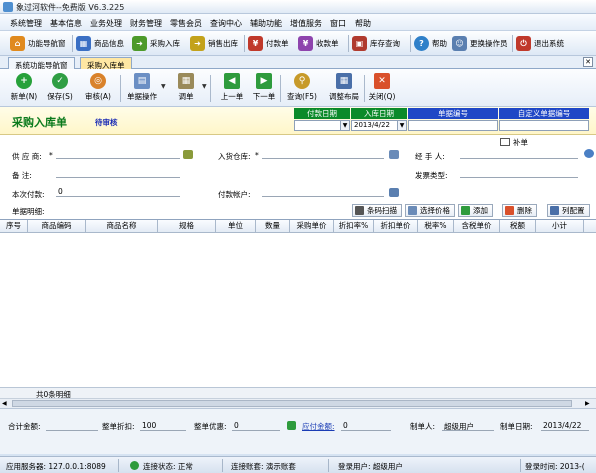  I want to click on connection-status: 连接状态: 正常, so click(168, 466).